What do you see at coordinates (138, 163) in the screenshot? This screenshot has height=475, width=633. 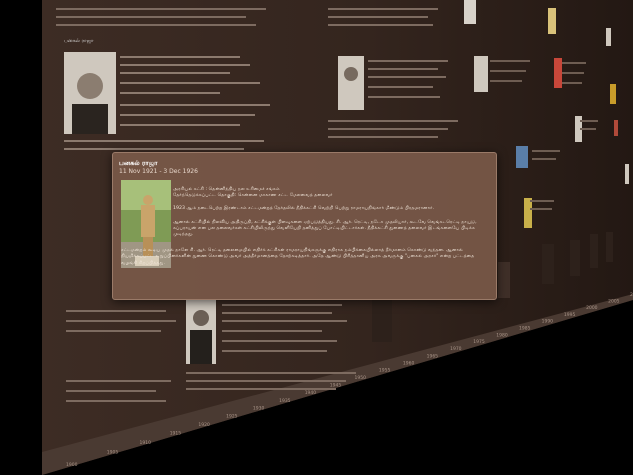 I see `popup-title: பனகல் ராஜா` at bounding box center [138, 163].